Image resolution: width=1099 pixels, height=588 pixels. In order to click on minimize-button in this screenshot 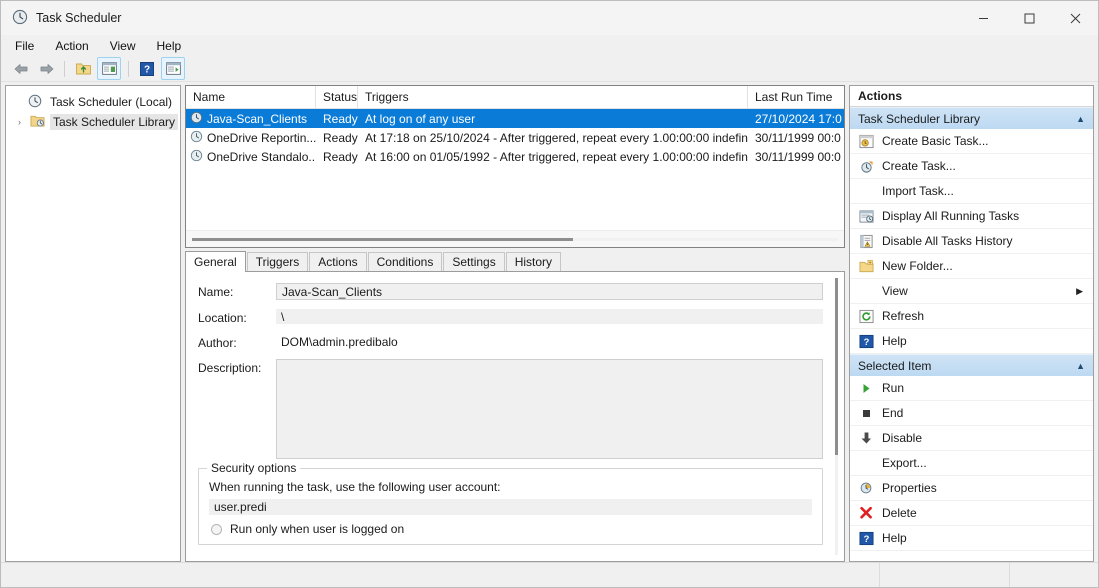, I will do `click(983, 18)`.